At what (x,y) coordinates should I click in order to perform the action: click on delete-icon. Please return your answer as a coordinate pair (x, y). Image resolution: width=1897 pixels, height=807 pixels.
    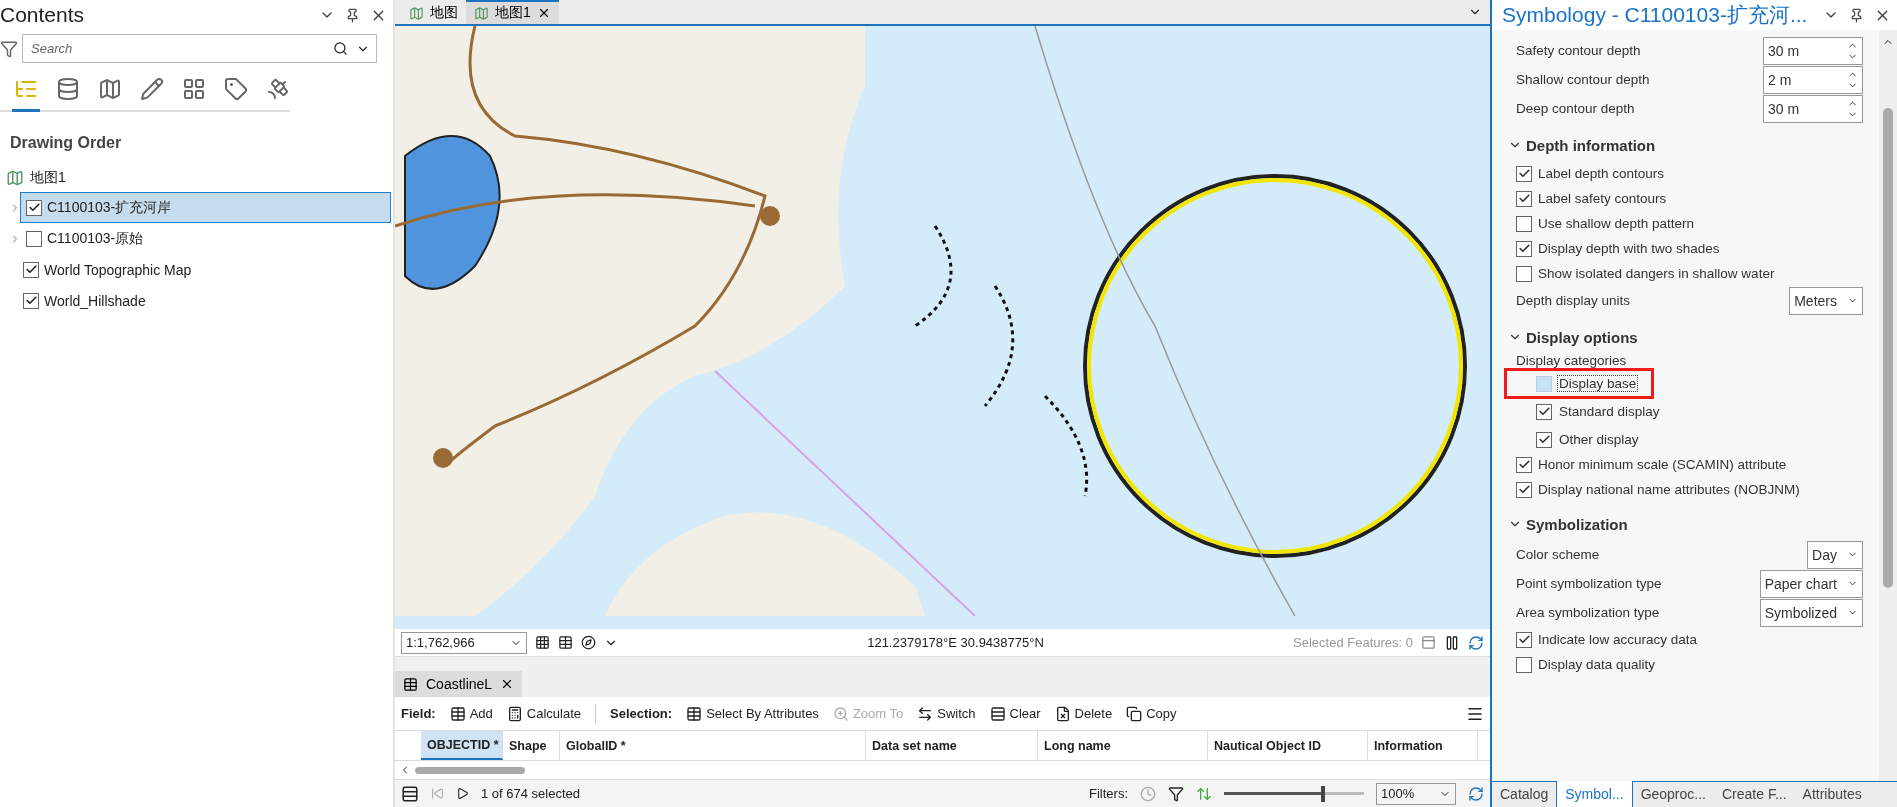
    Looking at the image, I should click on (1062, 713).